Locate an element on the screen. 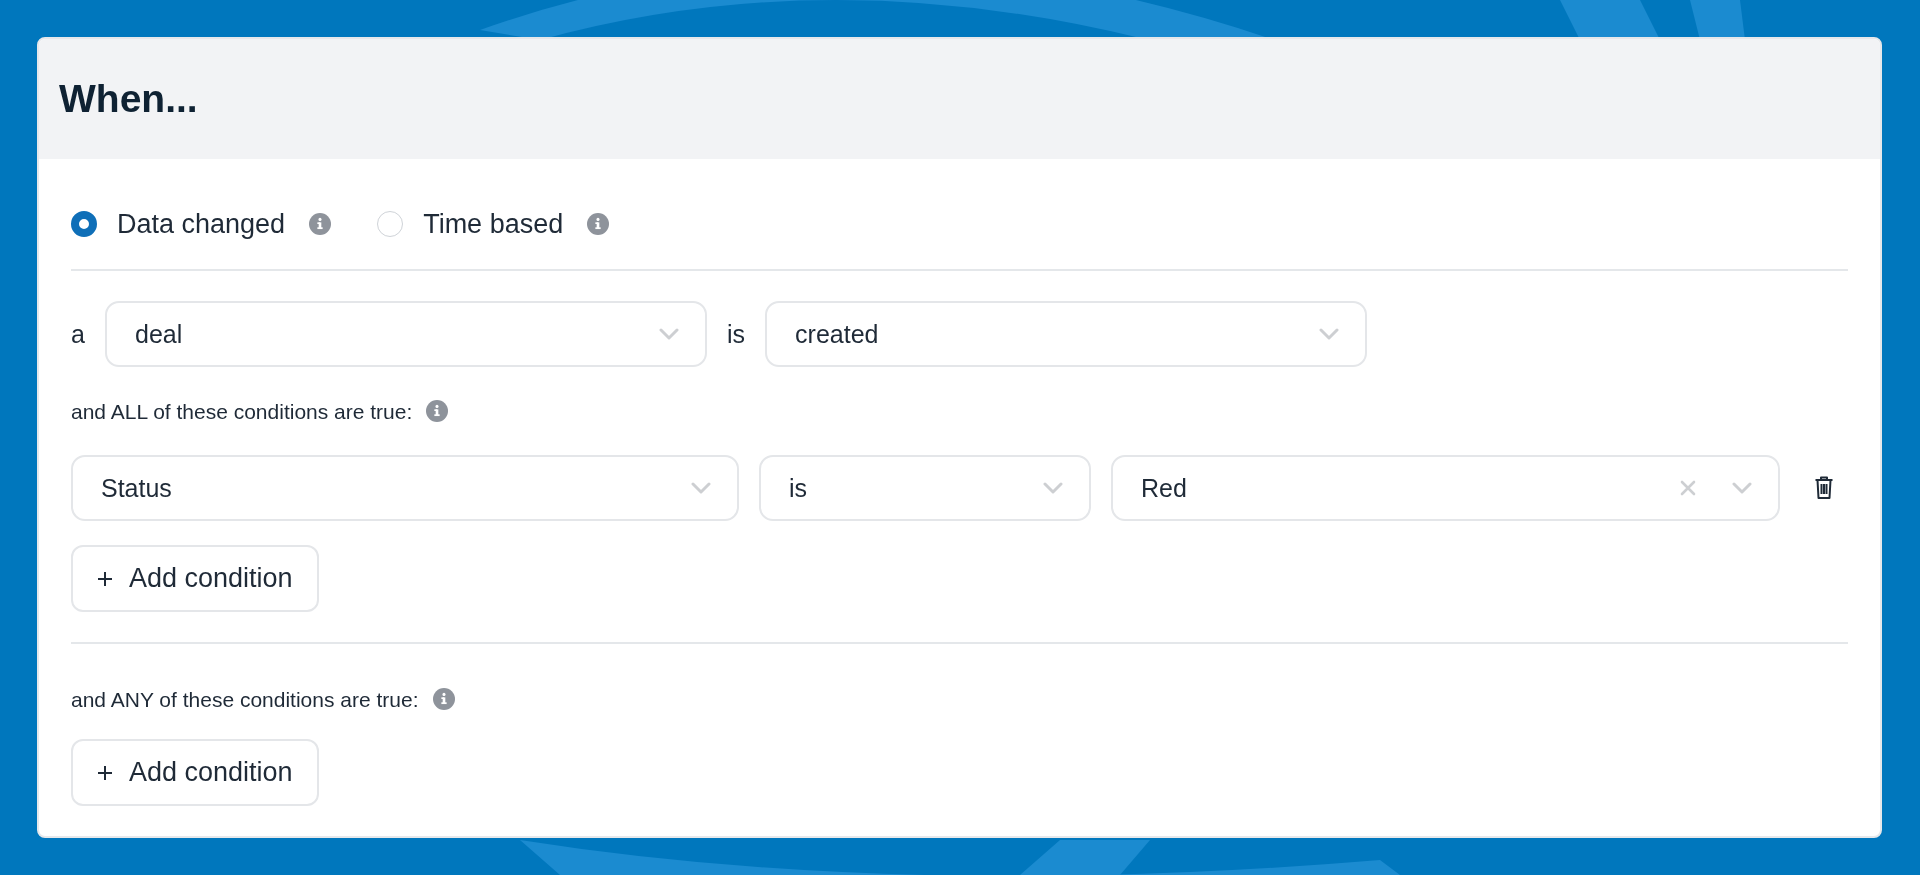  value-select: Red is located at coordinates (1445, 488).